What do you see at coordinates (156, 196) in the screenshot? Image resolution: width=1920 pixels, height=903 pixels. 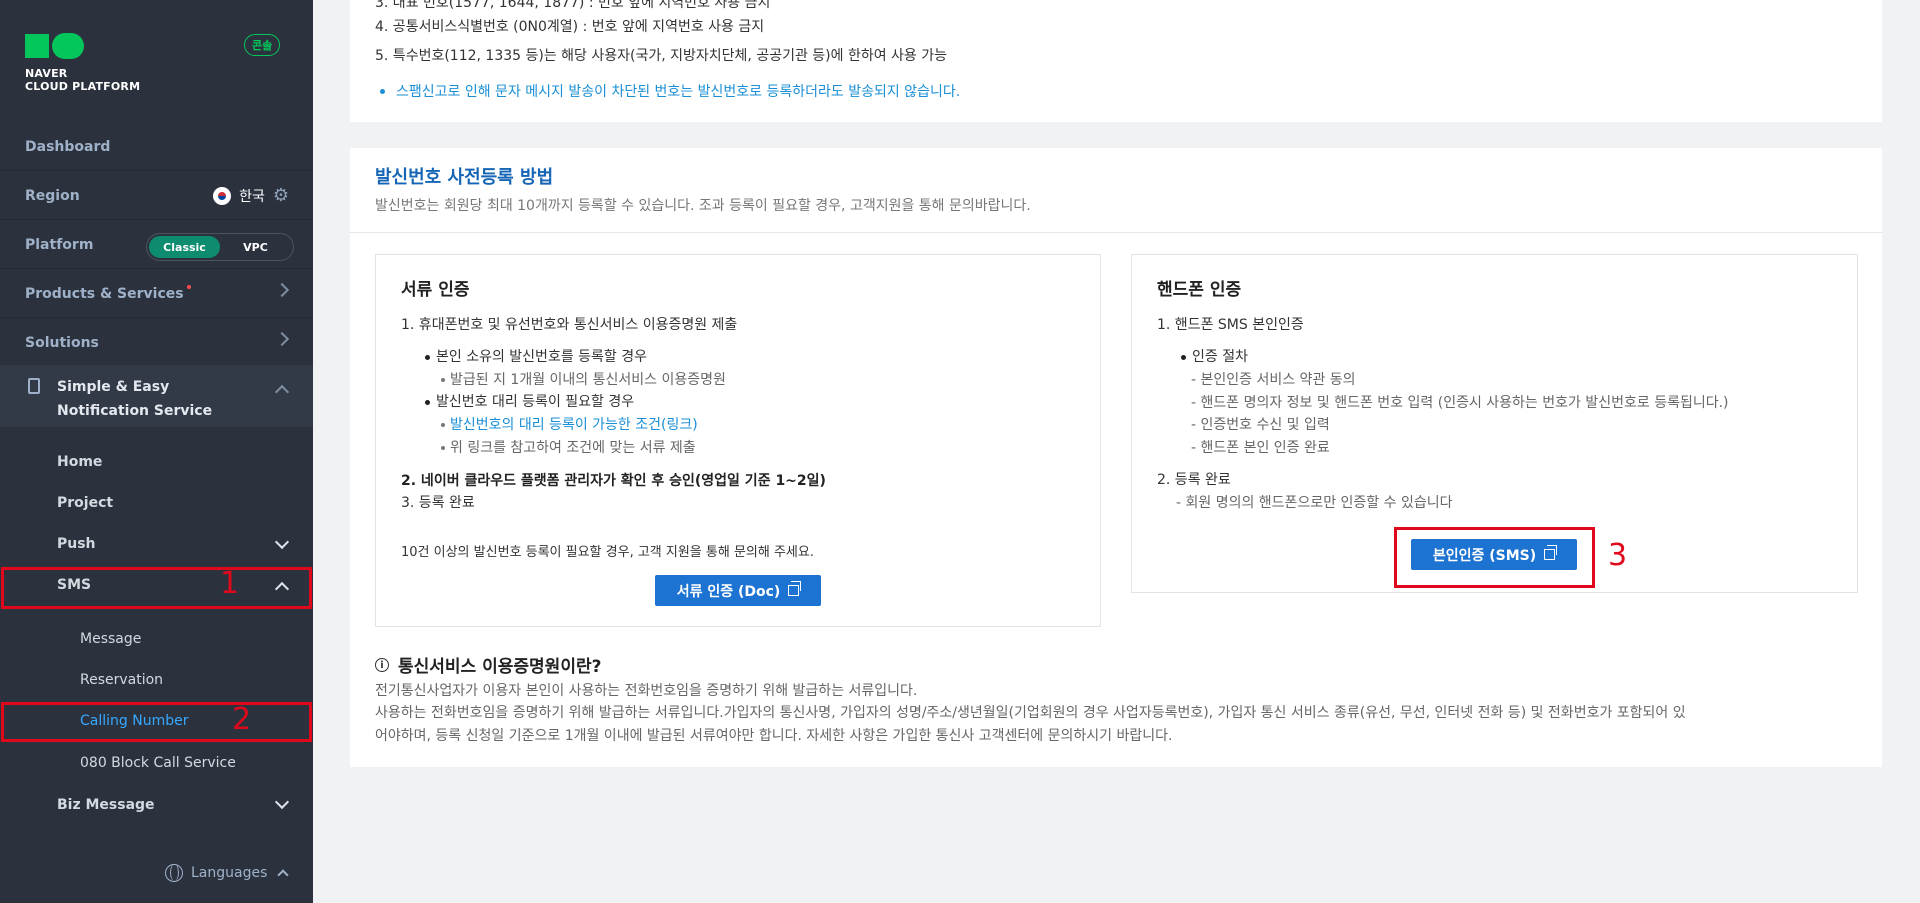 I see `sidebar-region: Region 한국 ⚙` at bounding box center [156, 196].